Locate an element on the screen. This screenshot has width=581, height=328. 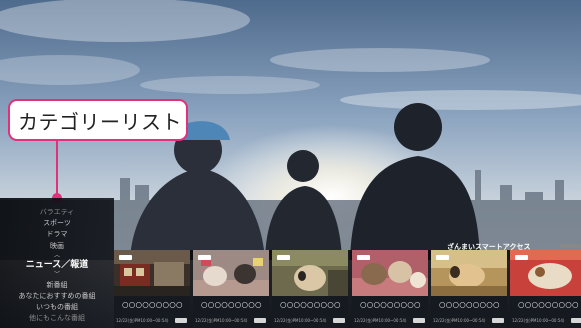
category-item-sports: スポーツ is located at coordinates (57, 223).